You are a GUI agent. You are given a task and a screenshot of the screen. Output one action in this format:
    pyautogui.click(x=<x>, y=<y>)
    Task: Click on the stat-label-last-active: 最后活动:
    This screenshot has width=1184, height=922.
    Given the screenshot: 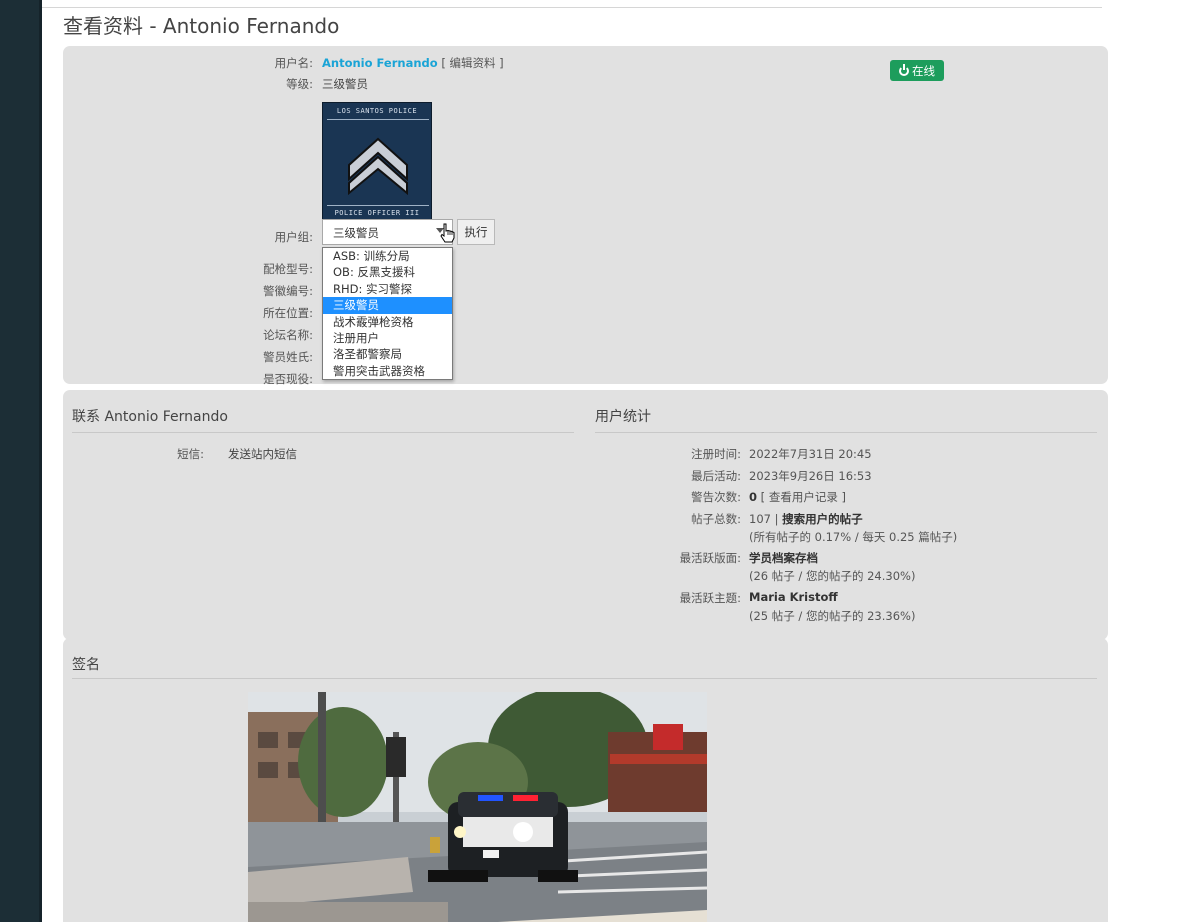 What is the action you would take?
    pyautogui.click(x=716, y=476)
    